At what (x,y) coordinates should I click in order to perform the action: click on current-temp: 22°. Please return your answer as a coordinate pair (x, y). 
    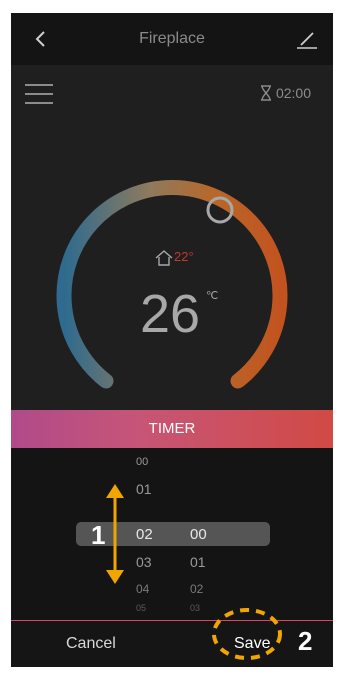
    Looking at the image, I should click on (184, 256).